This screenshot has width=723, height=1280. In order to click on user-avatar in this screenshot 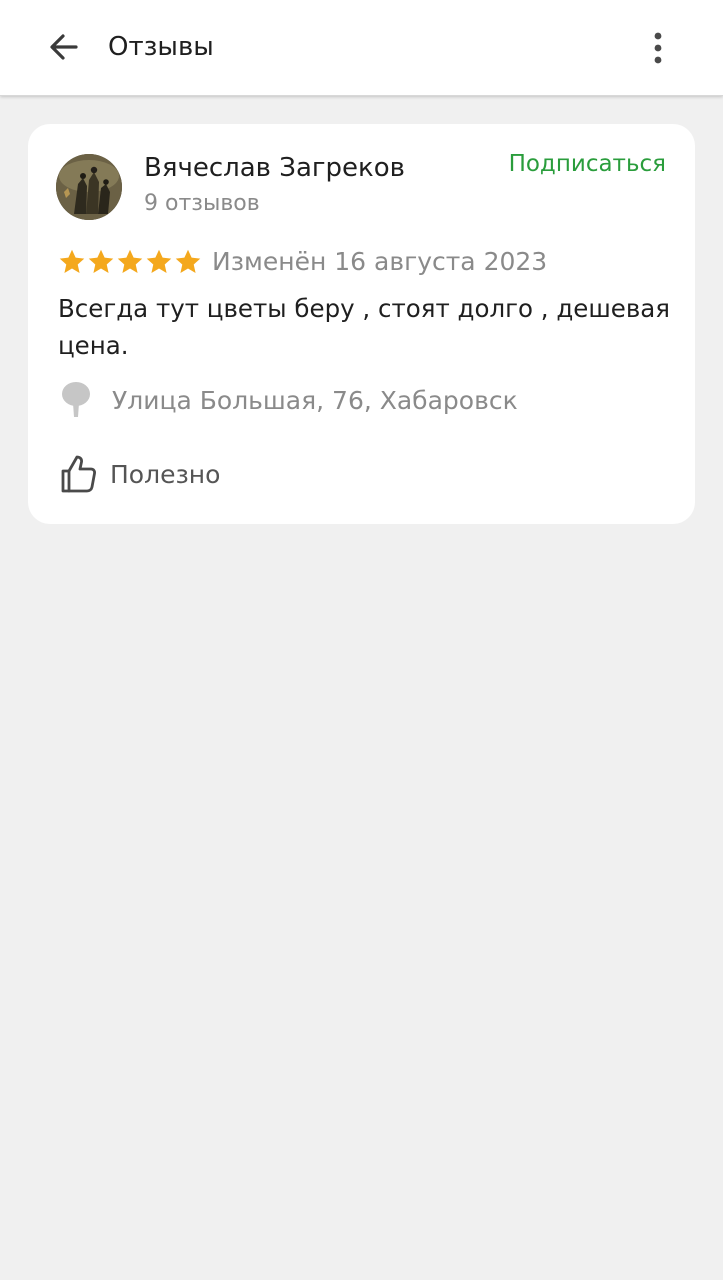, I will do `click(89, 187)`.